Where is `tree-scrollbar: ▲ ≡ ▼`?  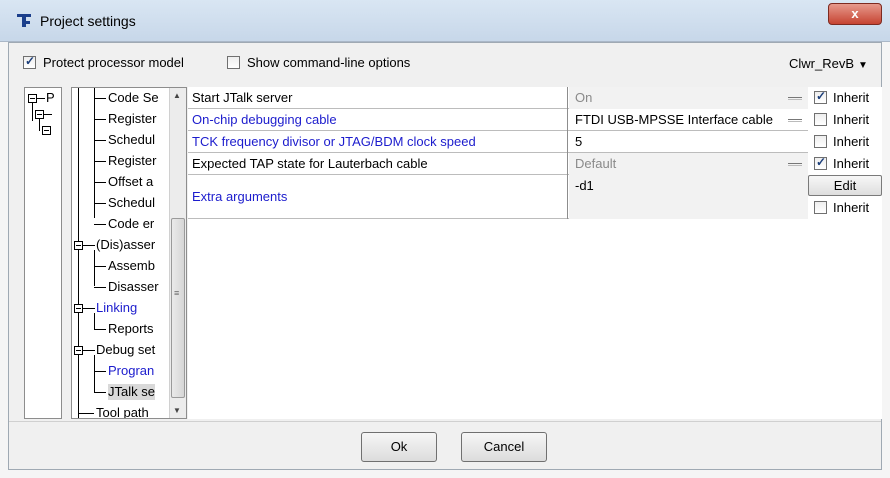
tree-scrollbar: ▲ ≡ ▼ is located at coordinates (177, 253).